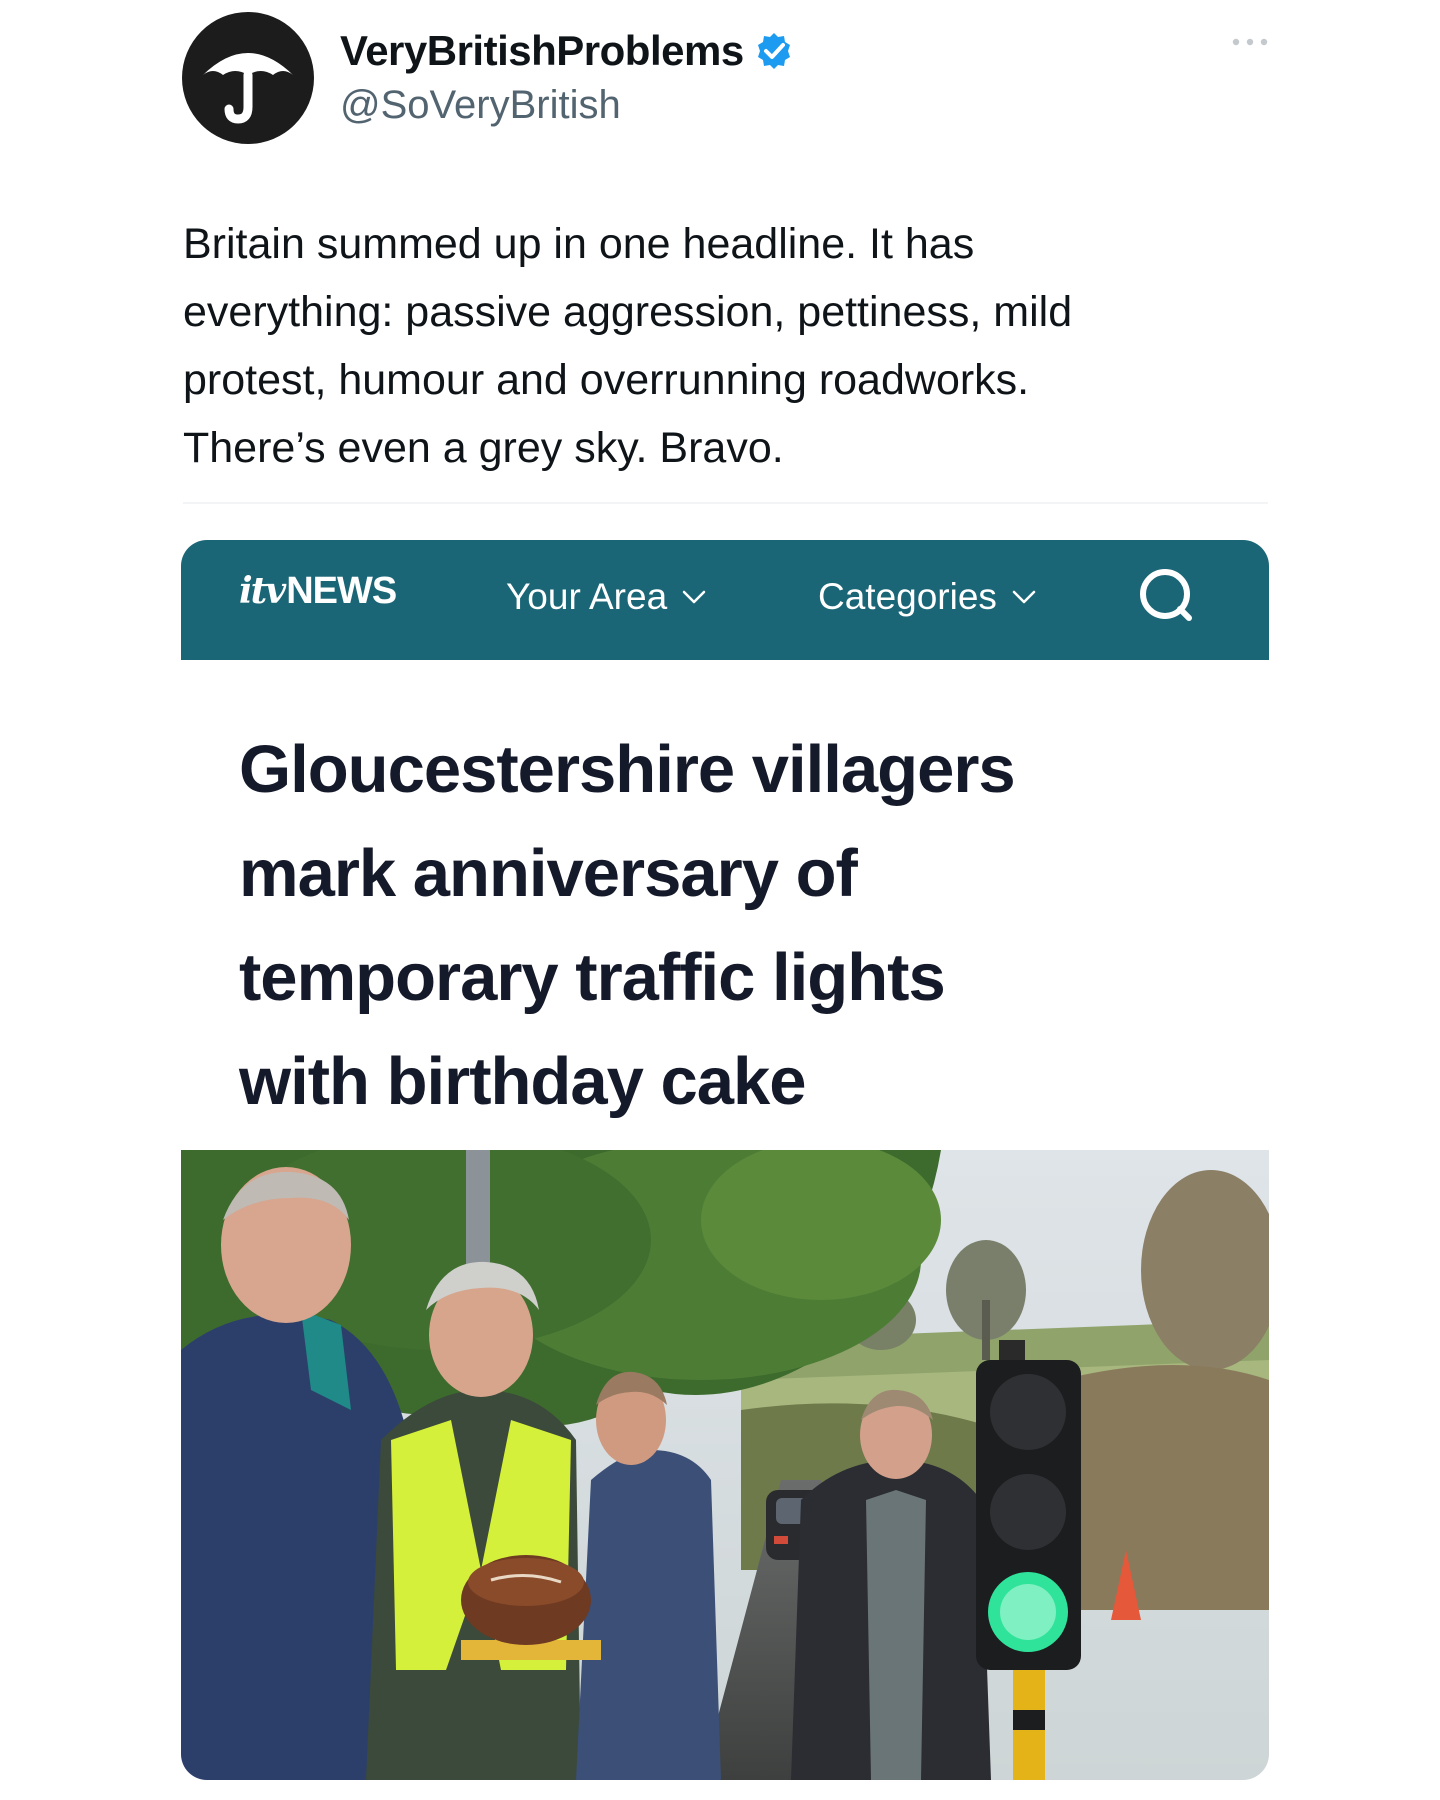  Describe the element at coordinates (262, 591) in the screenshot. I see `itv-logo-mark: itv` at that location.